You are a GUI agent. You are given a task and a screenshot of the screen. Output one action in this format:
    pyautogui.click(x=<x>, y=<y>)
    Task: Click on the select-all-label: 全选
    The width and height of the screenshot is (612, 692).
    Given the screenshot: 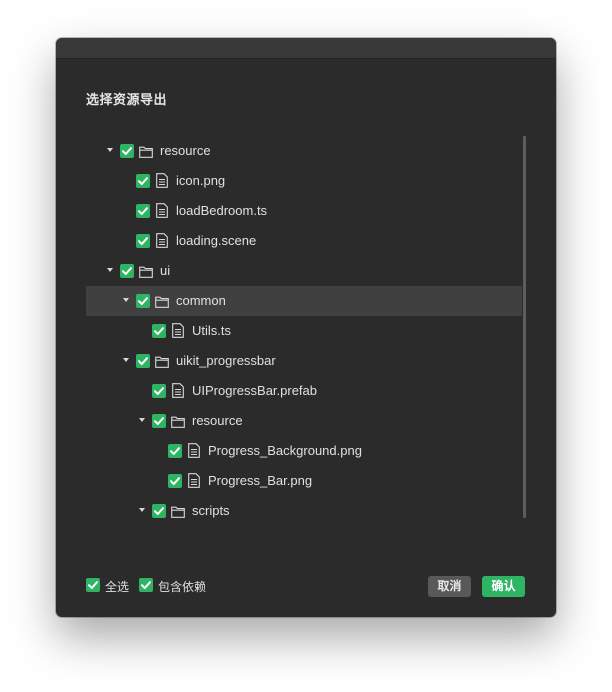 What is the action you would take?
    pyautogui.click(x=117, y=587)
    